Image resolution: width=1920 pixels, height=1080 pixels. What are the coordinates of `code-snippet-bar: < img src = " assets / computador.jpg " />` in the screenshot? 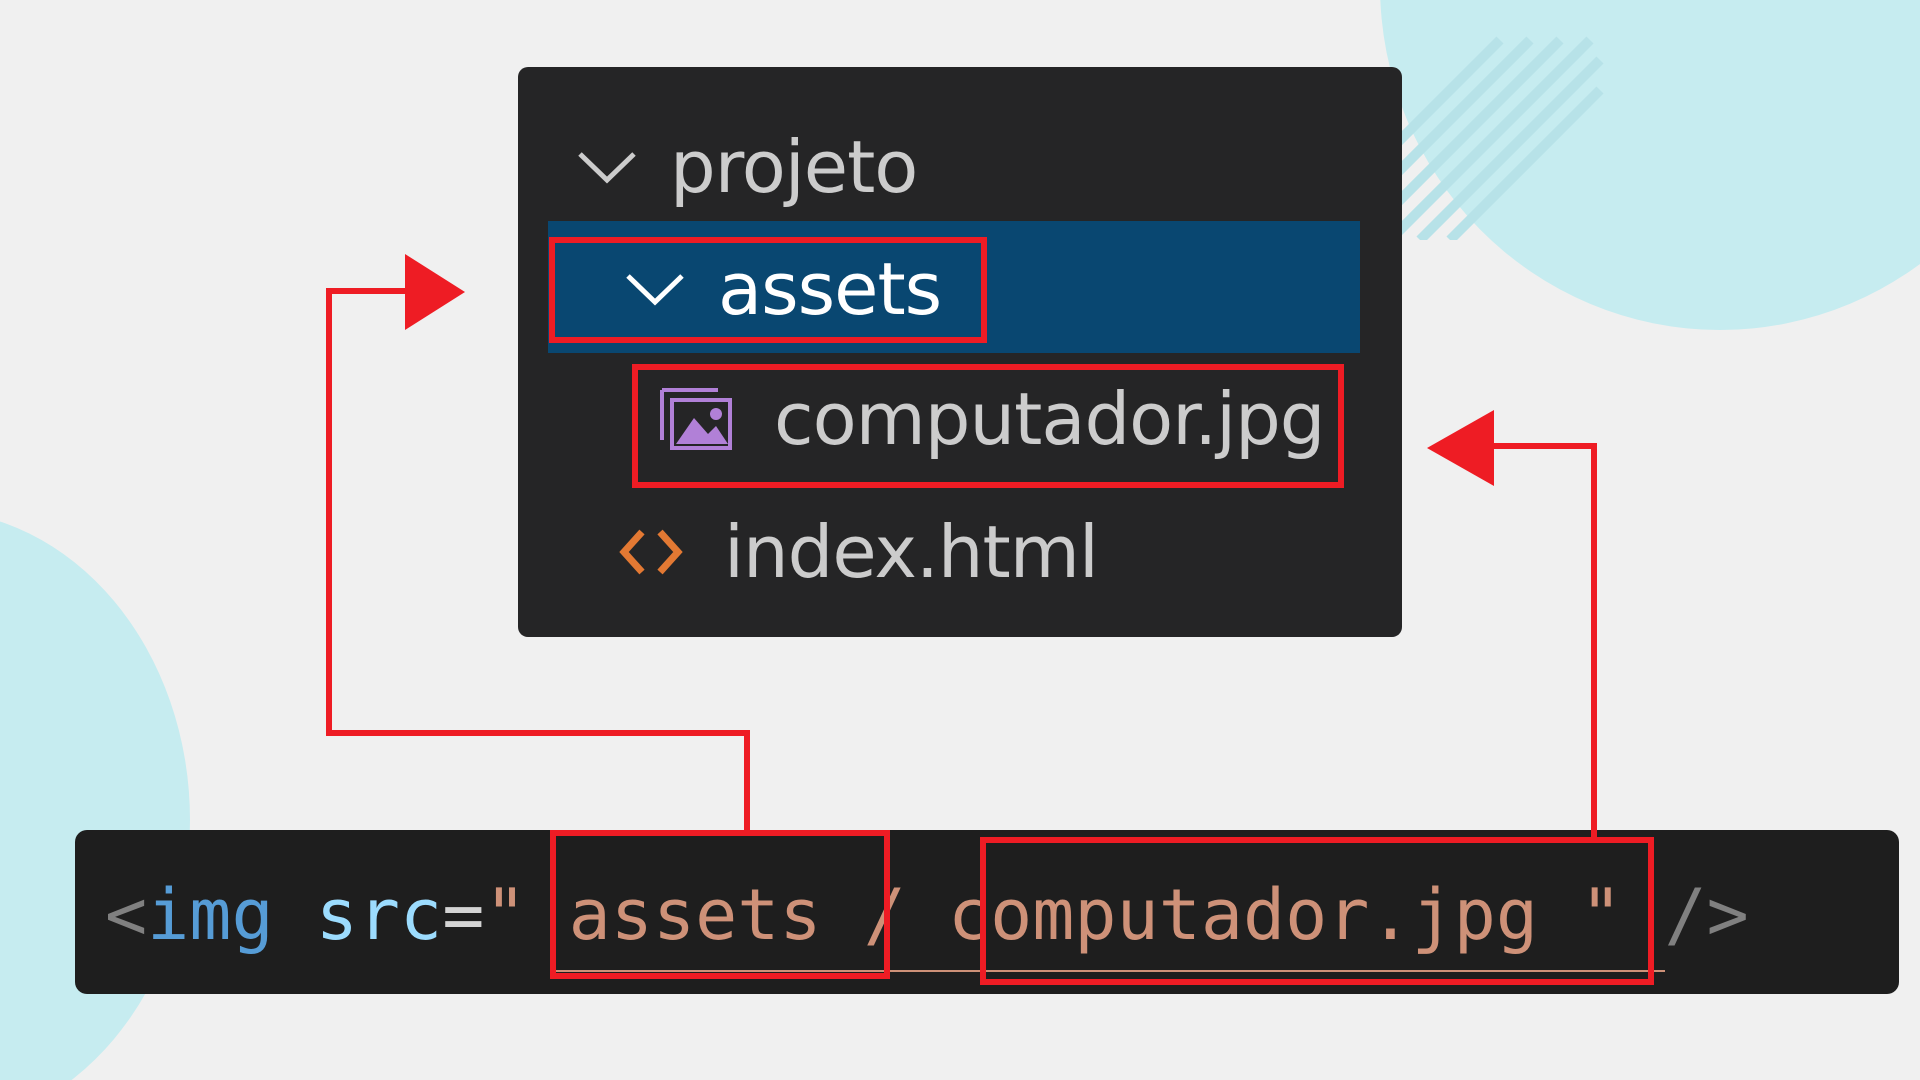 It's located at (987, 912).